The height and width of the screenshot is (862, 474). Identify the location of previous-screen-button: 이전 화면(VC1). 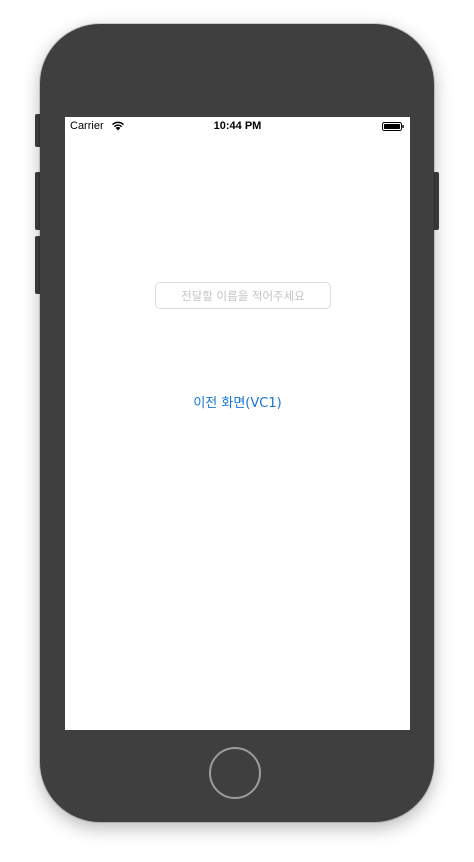
(237, 401).